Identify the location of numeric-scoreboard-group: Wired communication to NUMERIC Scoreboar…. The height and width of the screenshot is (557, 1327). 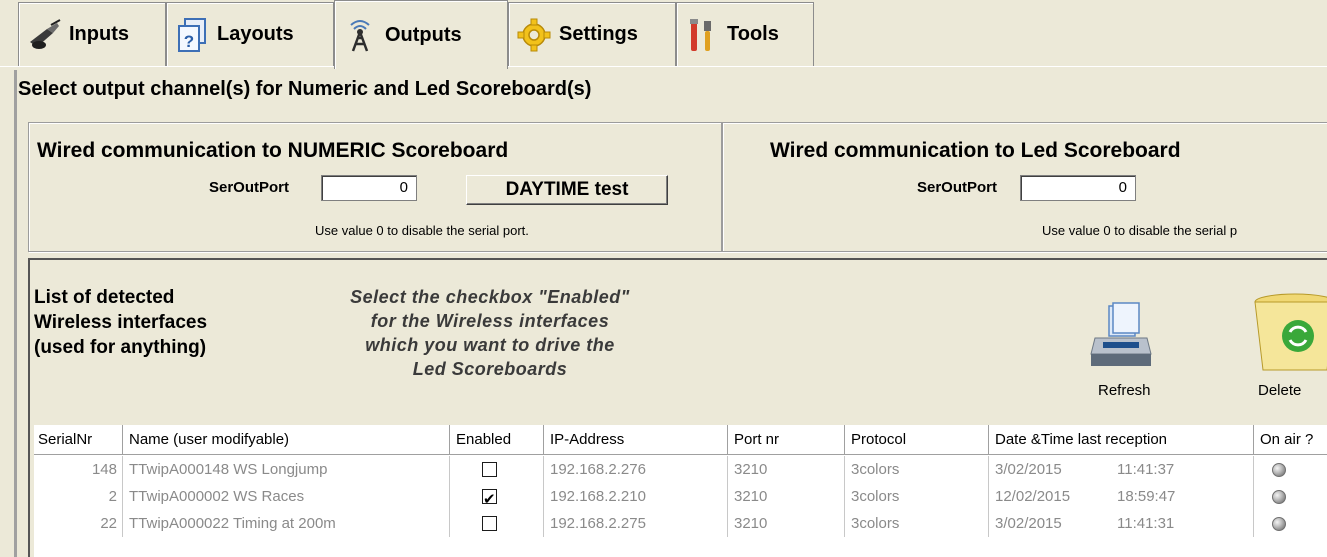
(375, 187).